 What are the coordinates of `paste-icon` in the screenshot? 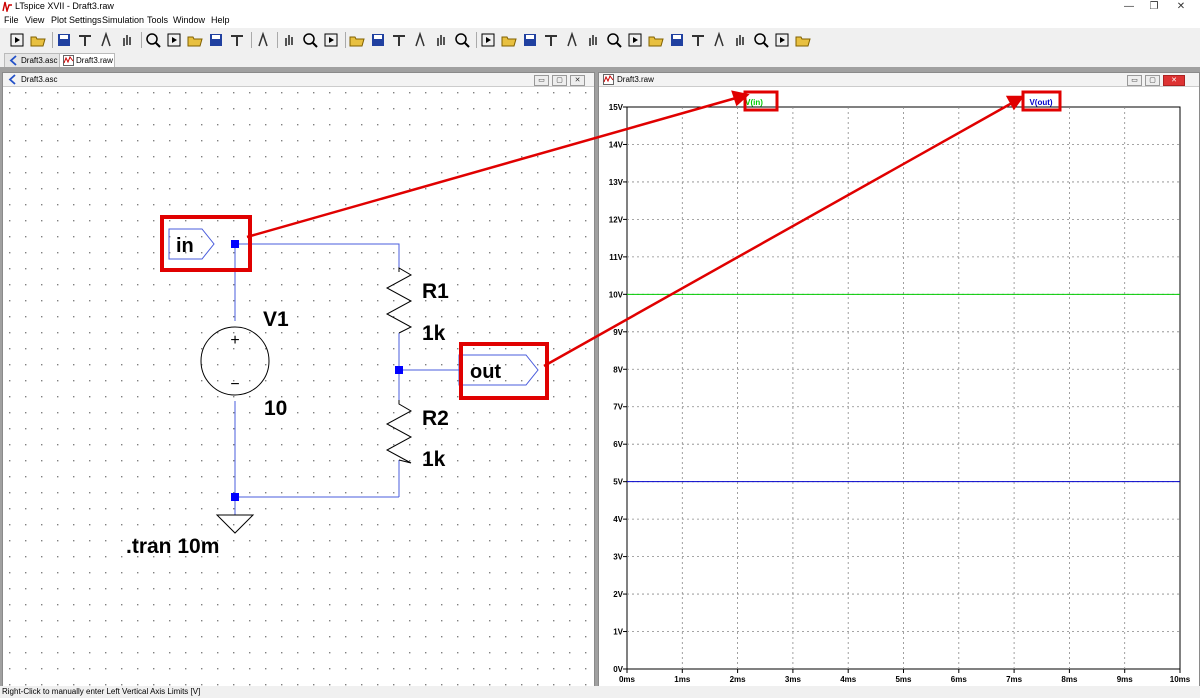 It's located at (399, 40).